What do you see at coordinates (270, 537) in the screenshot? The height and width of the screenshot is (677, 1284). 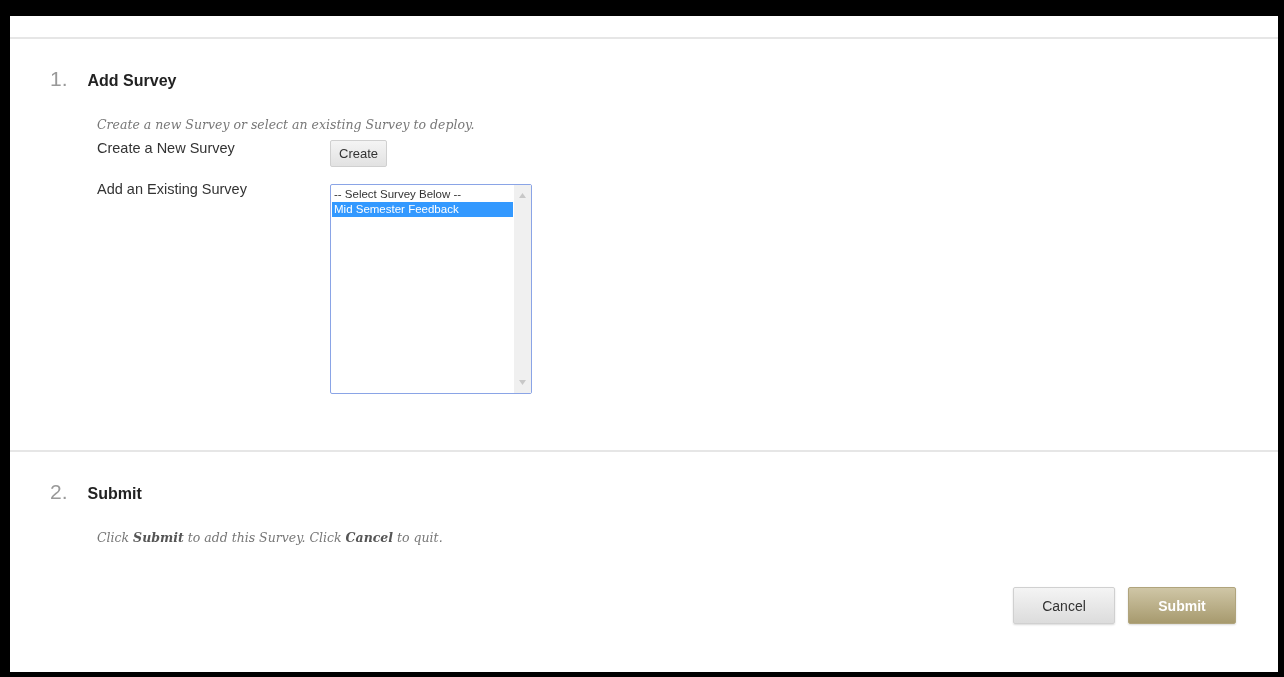 I see `instructions: Click Submit to add this Survey. Click Cancel to quit.` at bounding box center [270, 537].